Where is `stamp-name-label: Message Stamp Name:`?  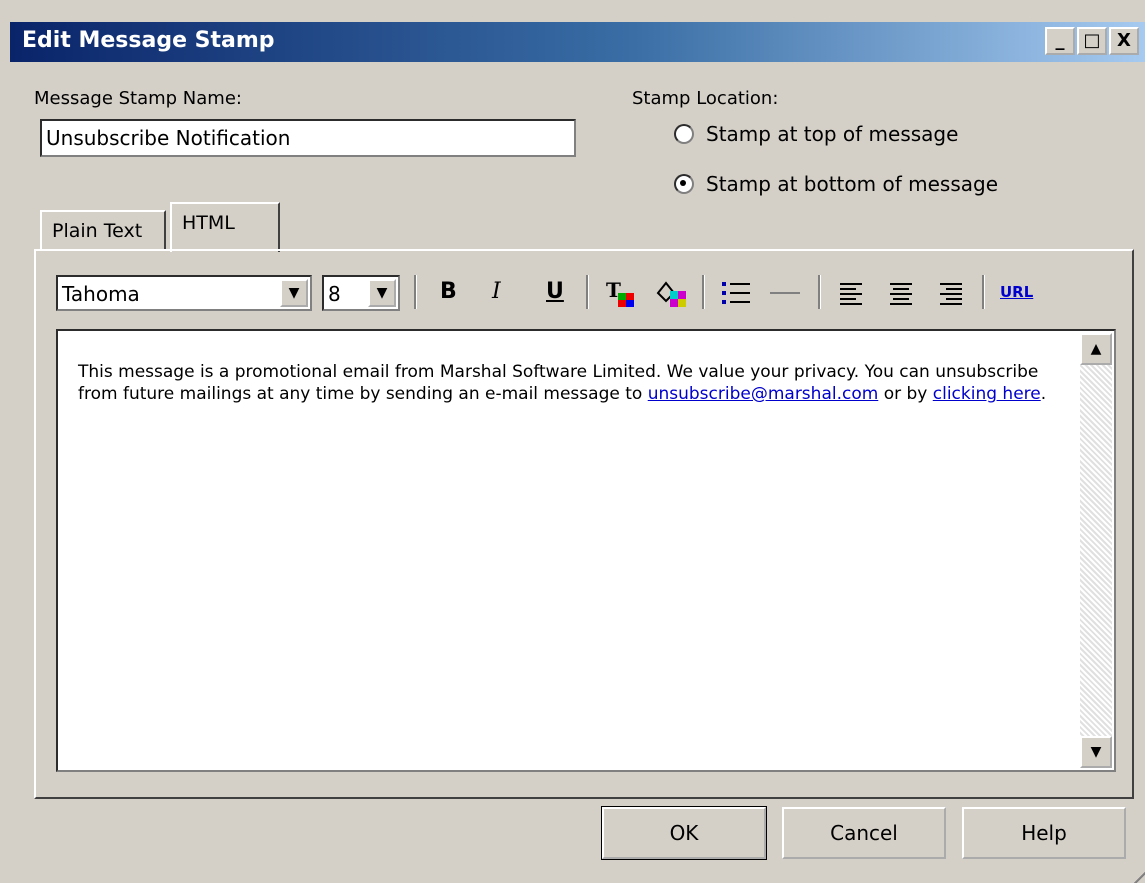 stamp-name-label: Message Stamp Name: is located at coordinates (138, 98).